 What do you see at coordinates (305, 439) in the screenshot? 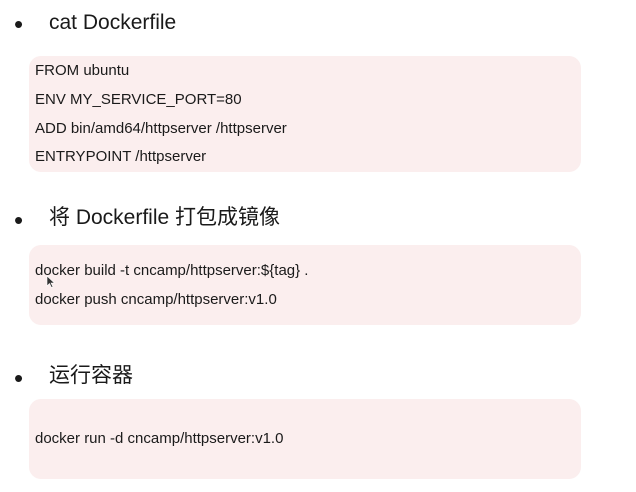
I see `run-command-code-block: docker run -d cncamp/httpserver:v1.0` at bounding box center [305, 439].